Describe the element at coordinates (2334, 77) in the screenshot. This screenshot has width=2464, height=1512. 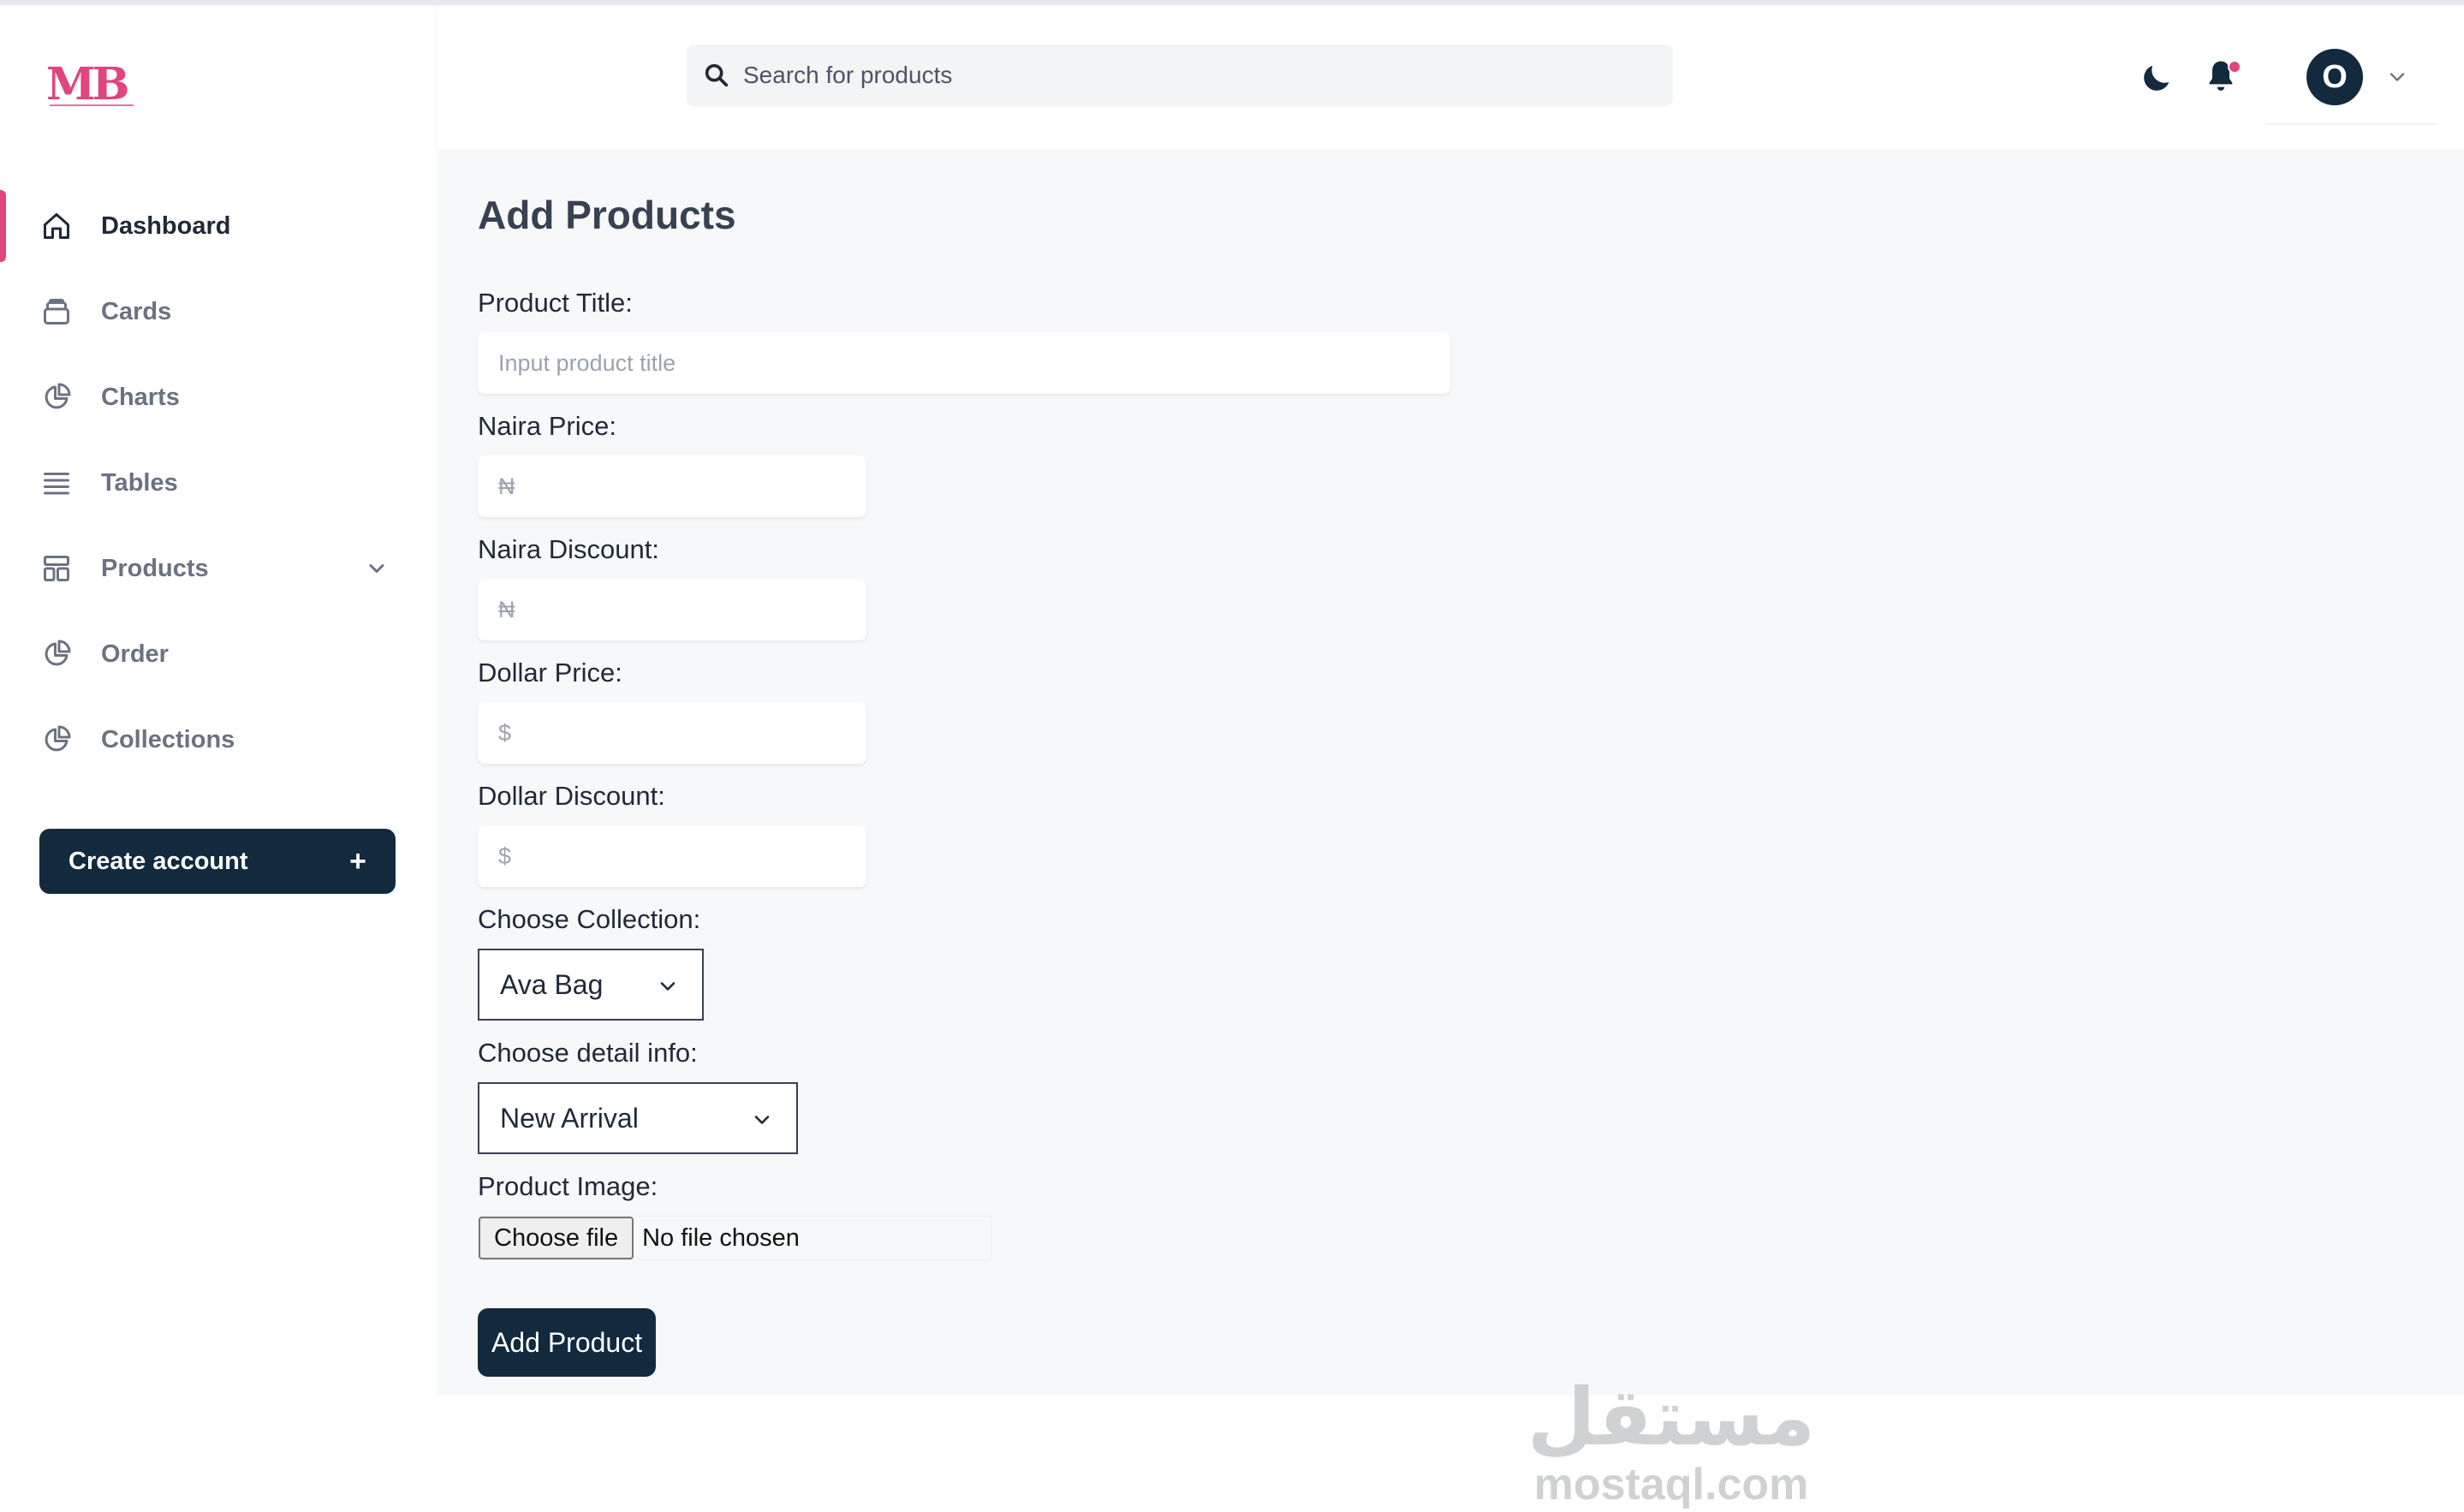
I see `avatar: O` at that location.